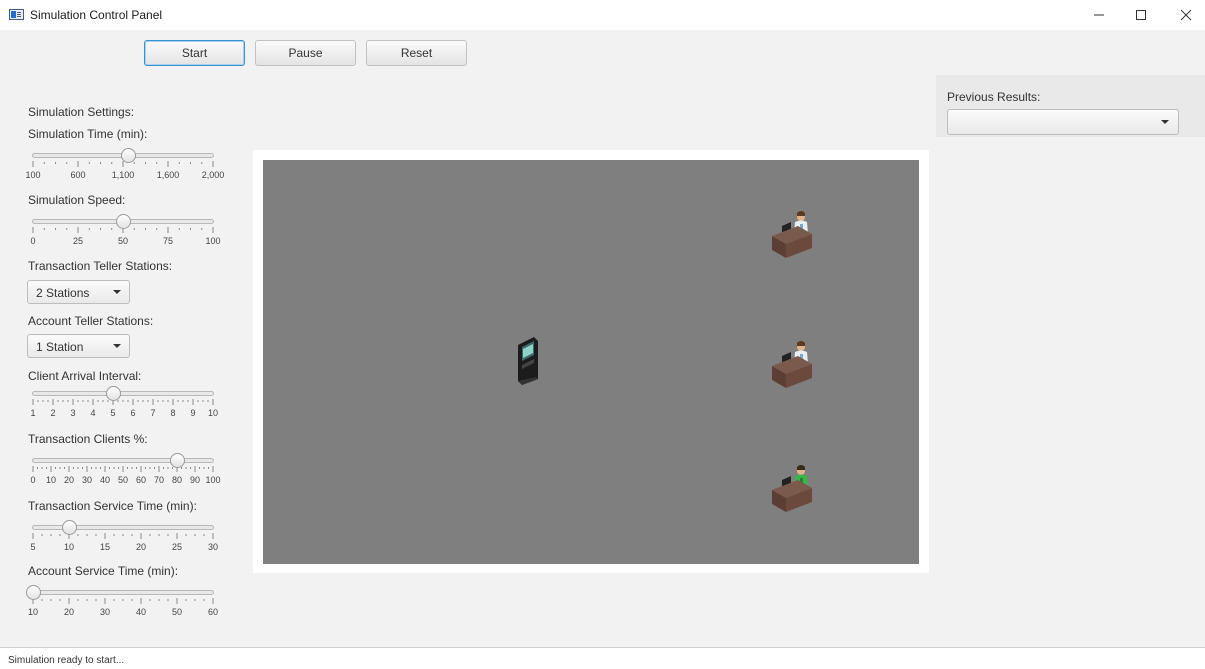 The height and width of the screenshot is (669, 1205). I want to click on close-icon, so click(1186, 15).